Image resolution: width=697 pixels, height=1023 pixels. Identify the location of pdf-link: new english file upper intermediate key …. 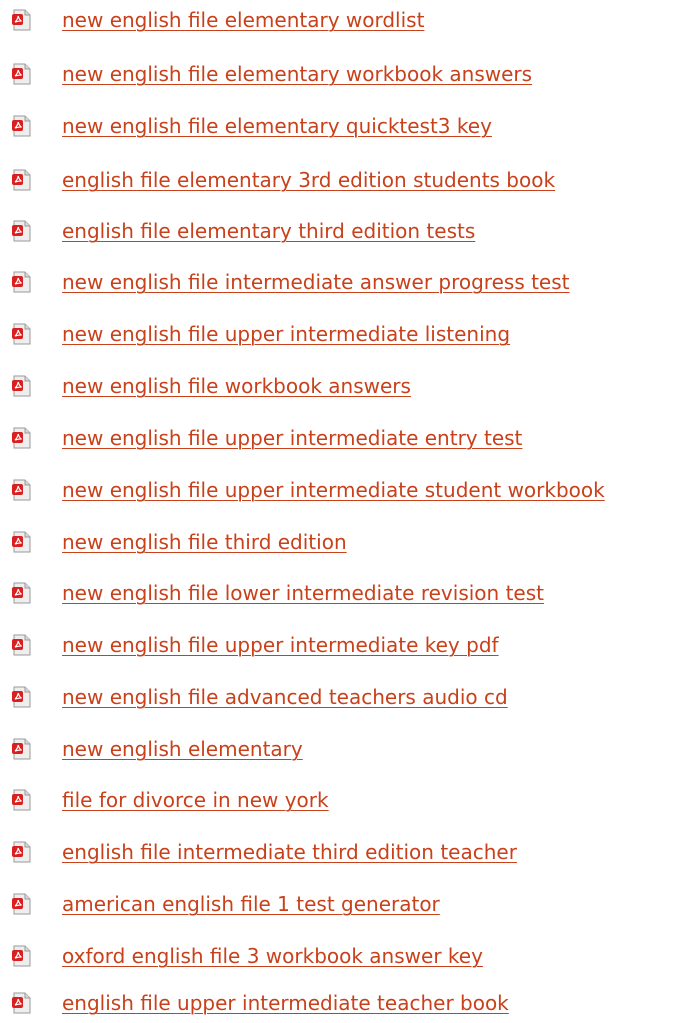
(280, 645).